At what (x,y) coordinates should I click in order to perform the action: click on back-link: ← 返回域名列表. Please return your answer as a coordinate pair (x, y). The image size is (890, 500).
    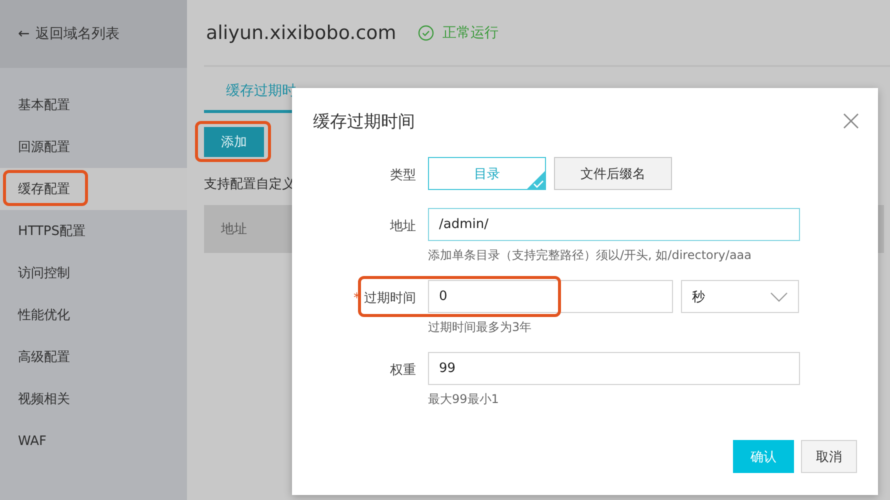
    Looking at the image, I should click on (93, 34).